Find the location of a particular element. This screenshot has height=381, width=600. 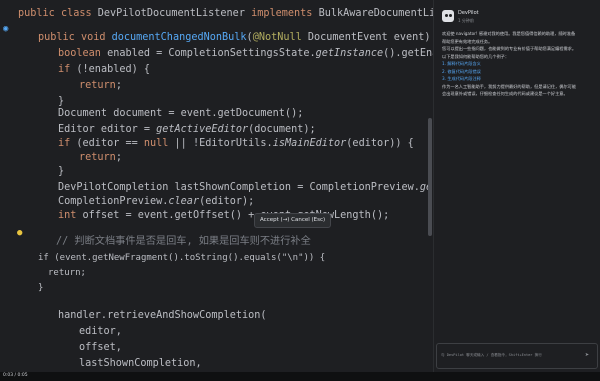

code-token: DevPilotDocumentListener is located at coordinates (174, 13).